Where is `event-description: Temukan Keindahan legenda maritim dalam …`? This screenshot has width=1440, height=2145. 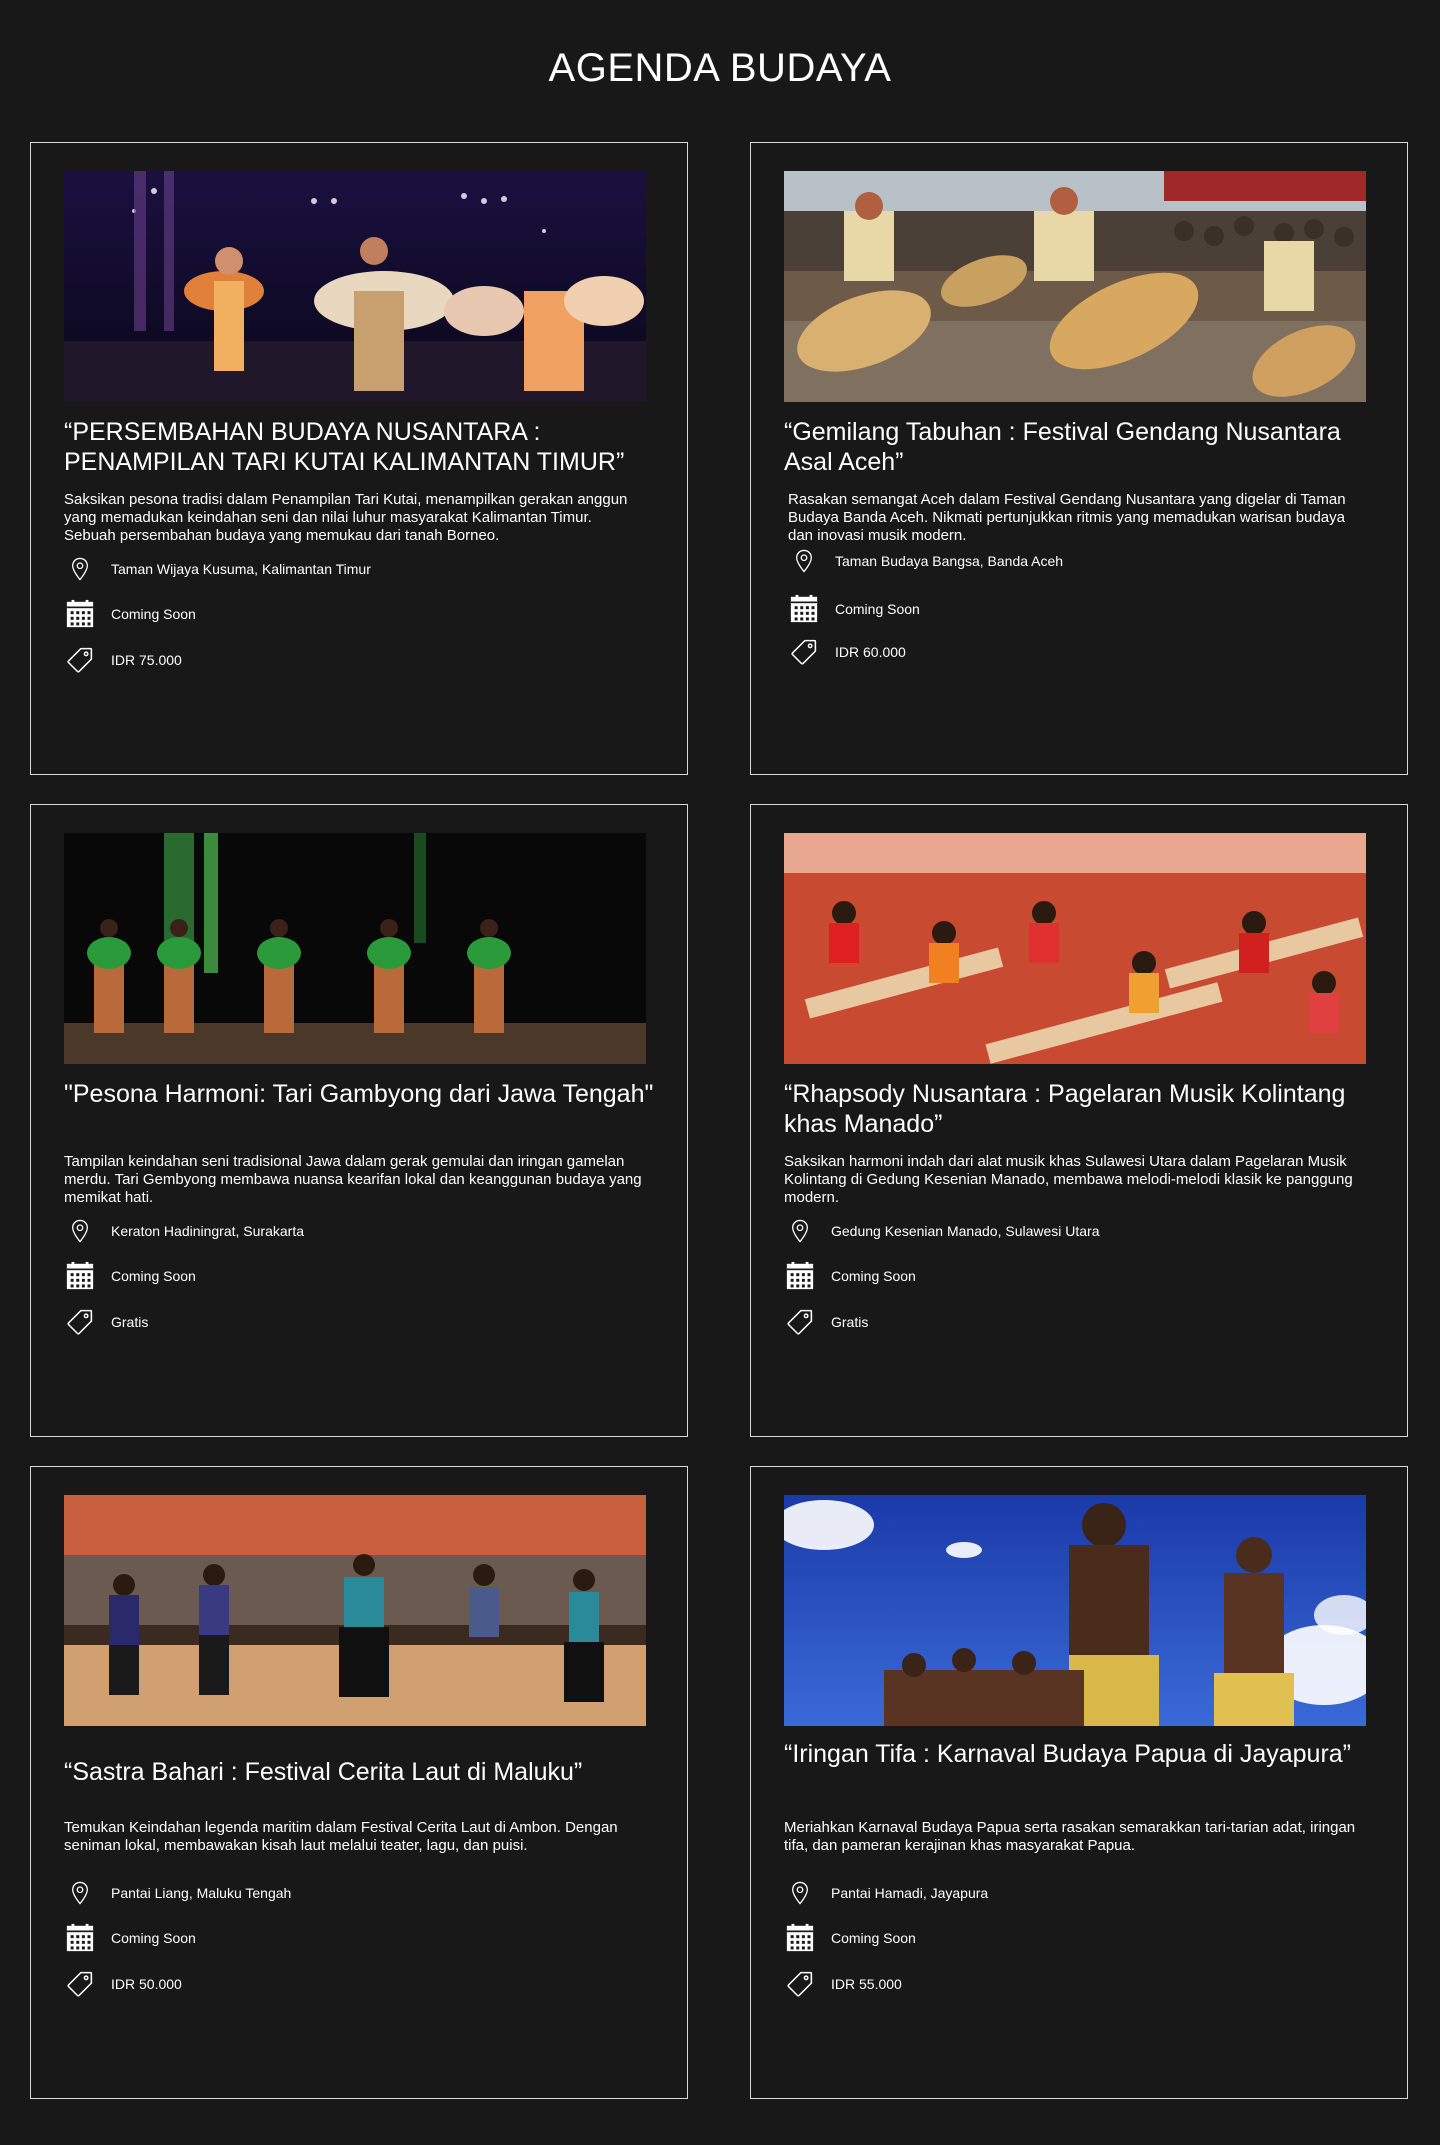
event-description: Temukan Keindahan legenda maritim dalam … is located at coordinates (341, 1836).